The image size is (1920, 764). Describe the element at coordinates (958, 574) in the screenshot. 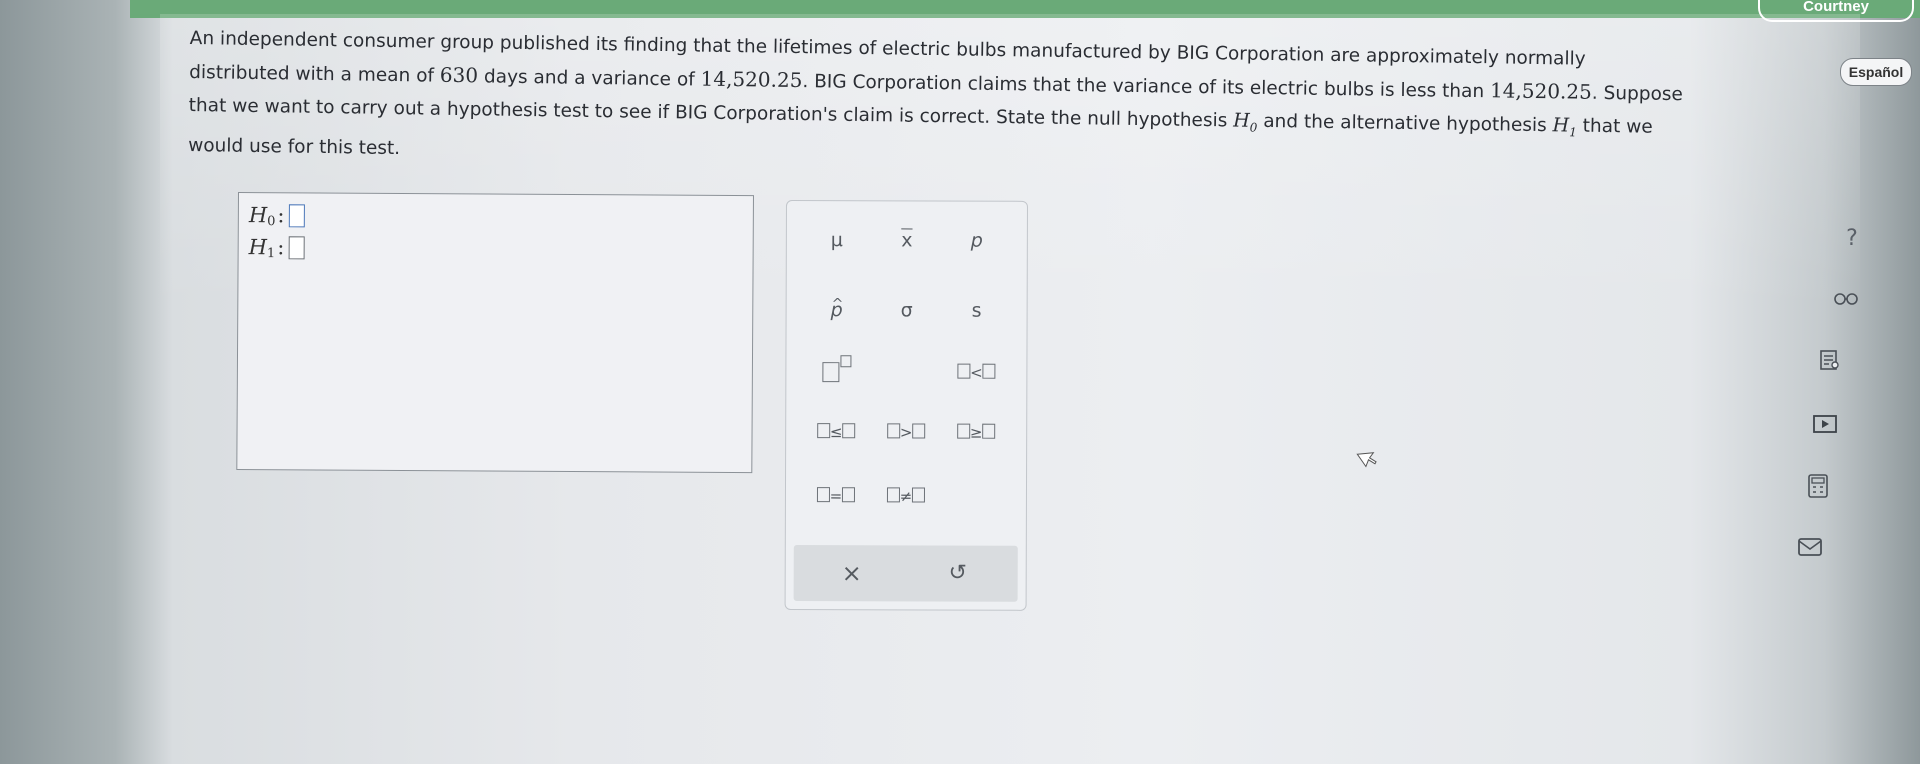

I see `undo-button: ↺` at that location.